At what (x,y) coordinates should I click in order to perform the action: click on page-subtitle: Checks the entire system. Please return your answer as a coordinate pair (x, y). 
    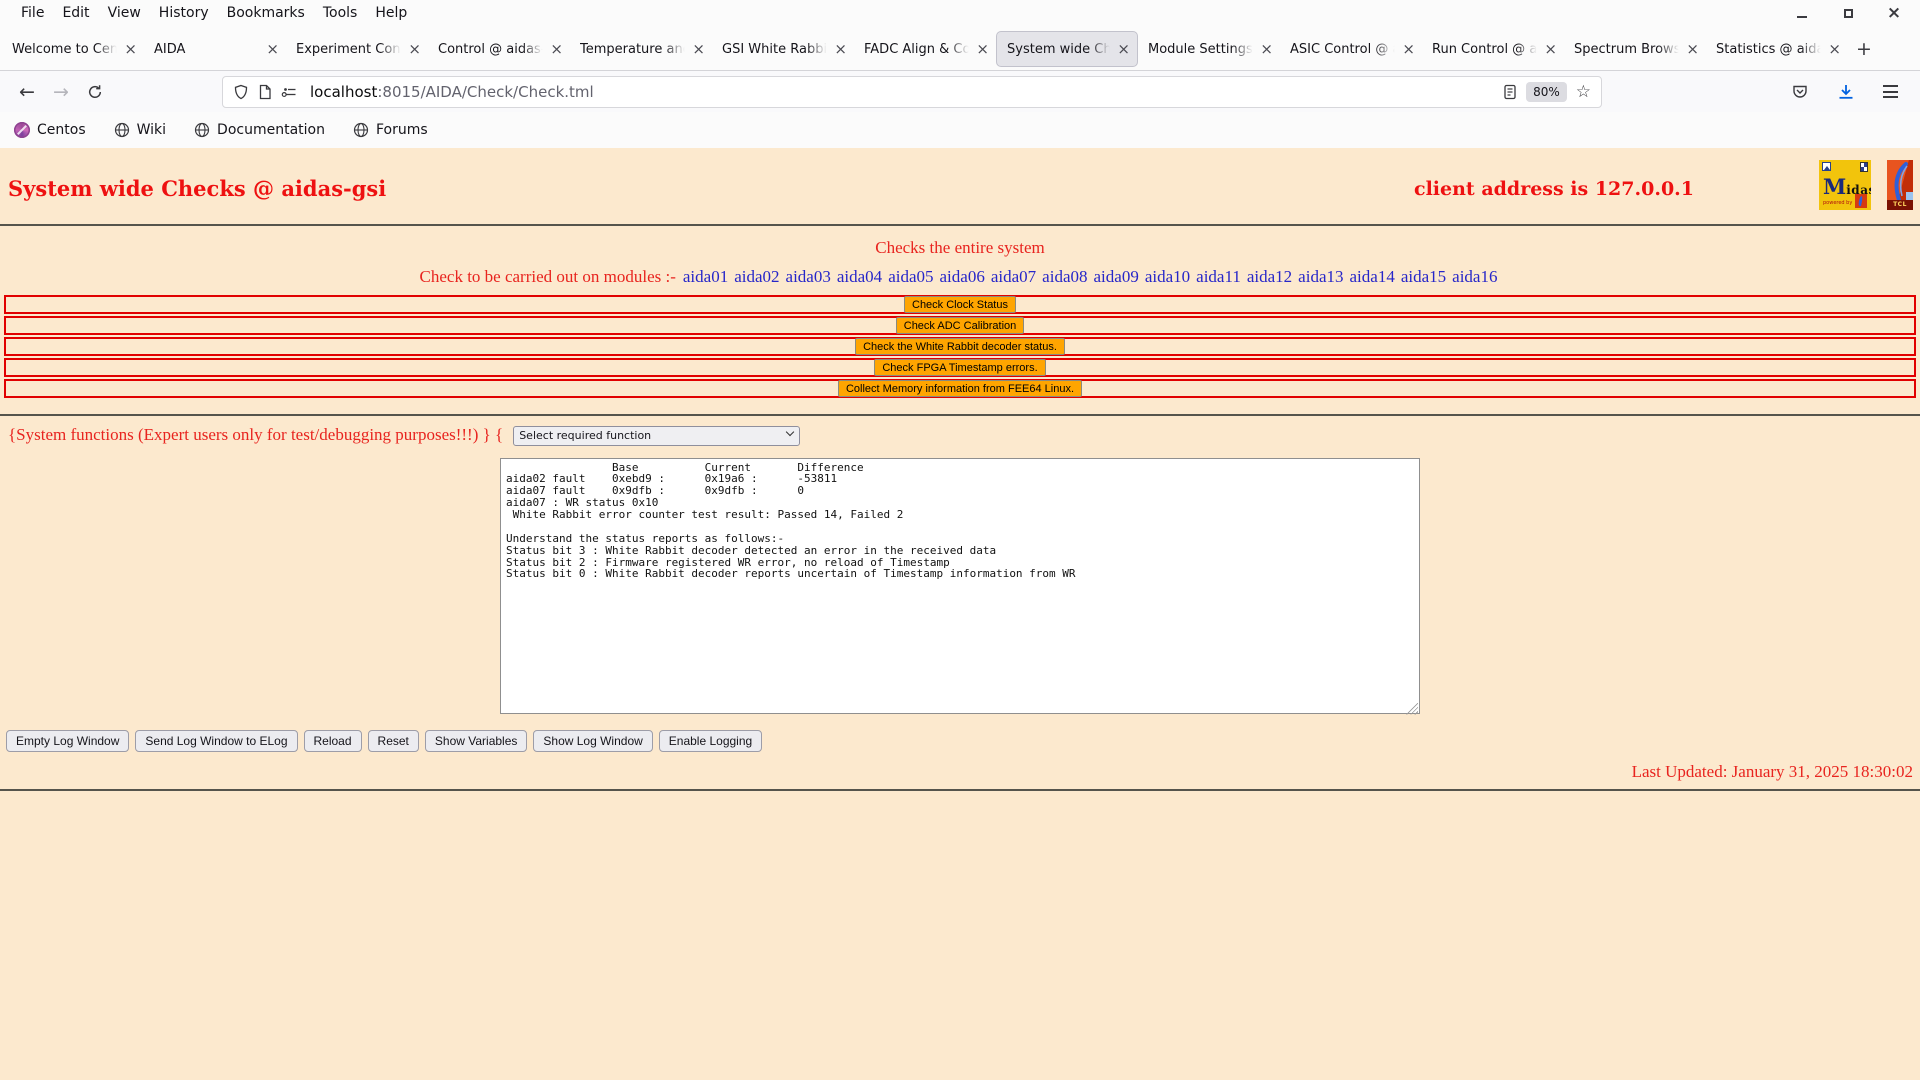
    Looking at the image, I should click on (960, 247).